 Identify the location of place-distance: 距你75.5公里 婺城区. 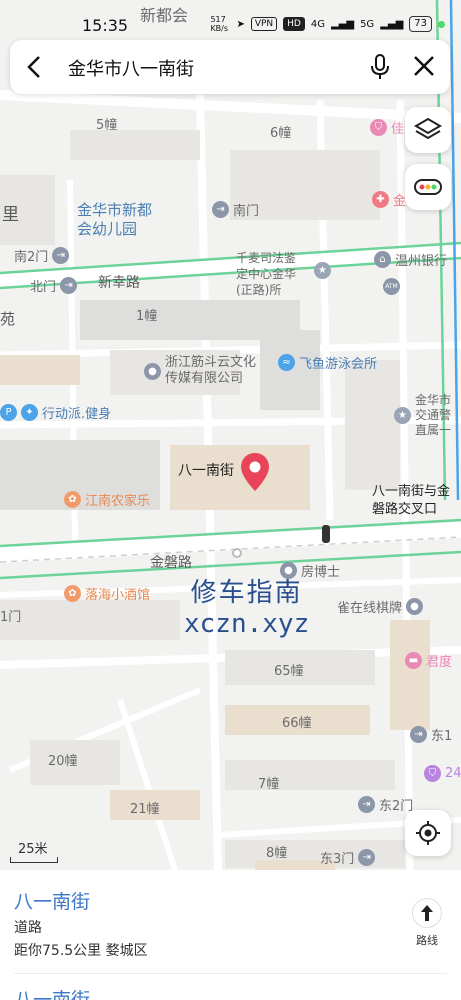
(81, 951).